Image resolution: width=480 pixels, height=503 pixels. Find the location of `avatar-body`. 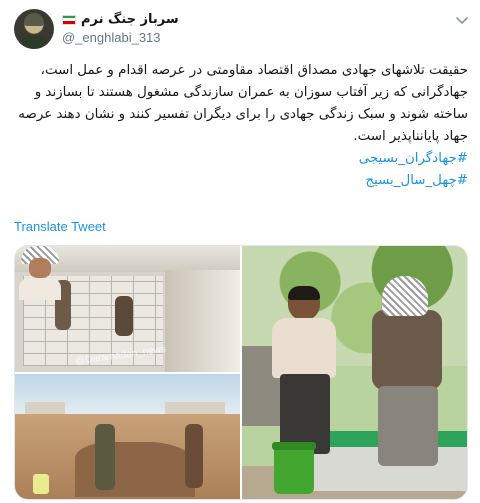

avatar-body is located at coordinates (34, 42).